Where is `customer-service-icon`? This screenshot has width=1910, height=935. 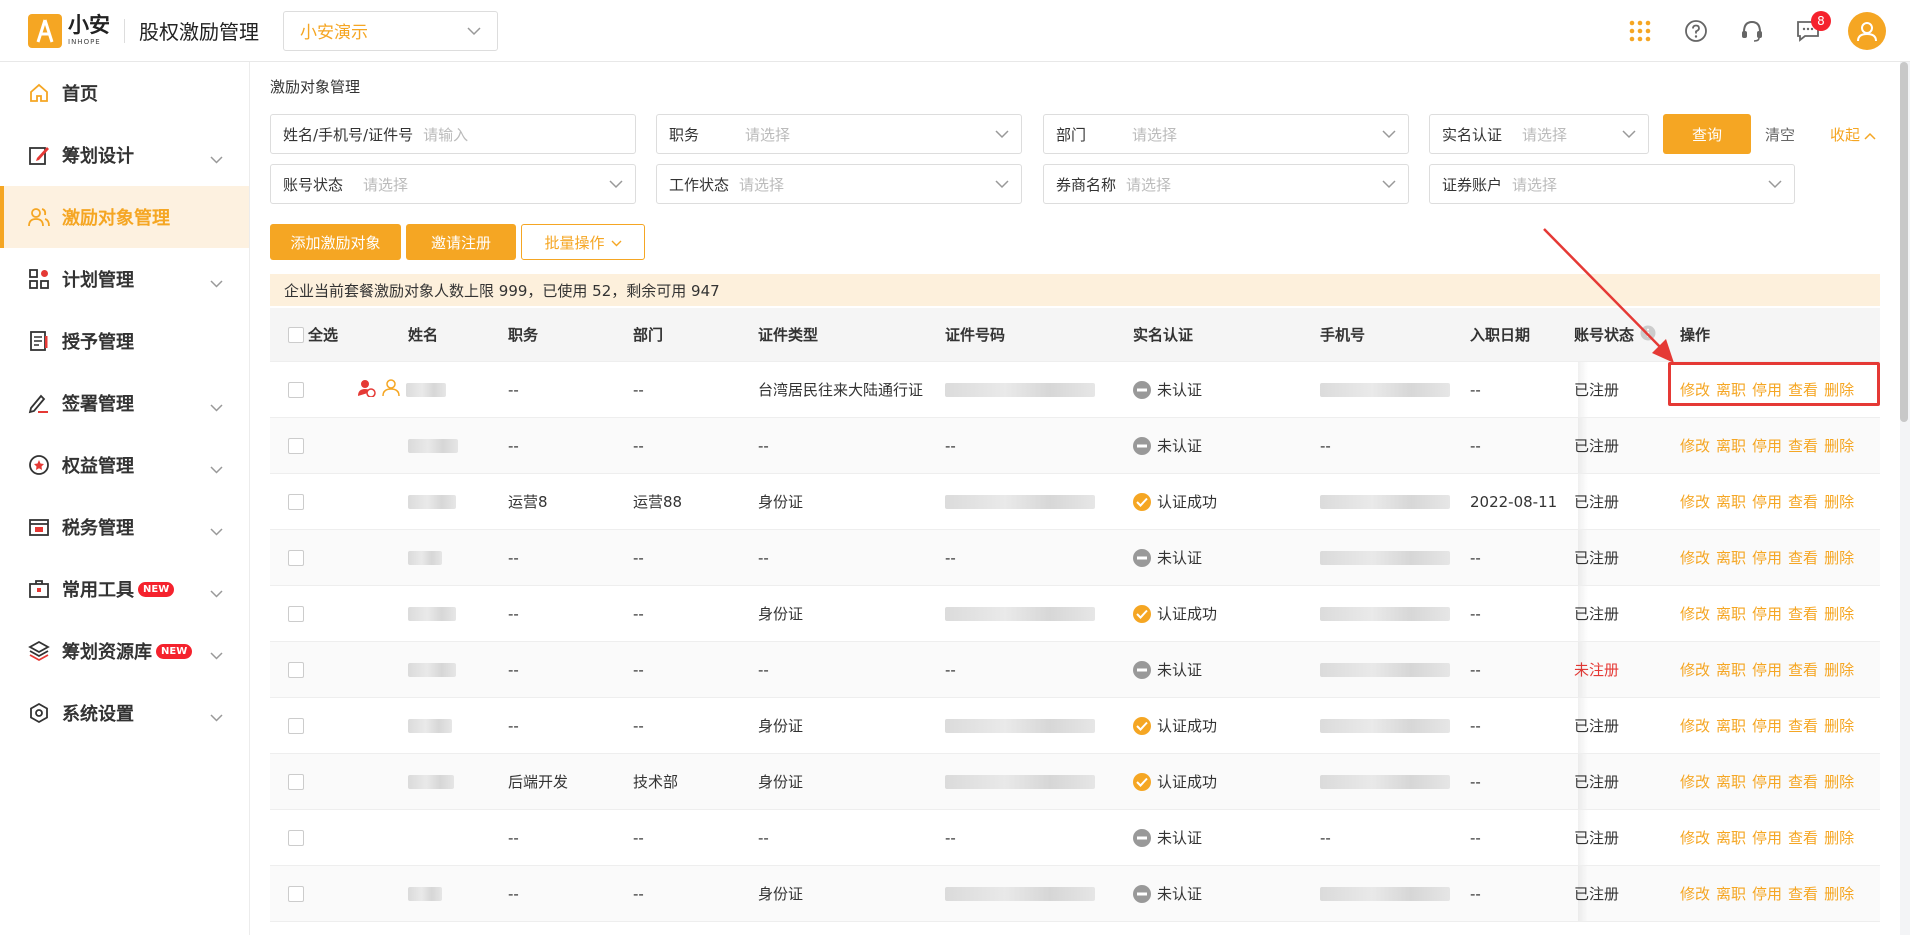 customer-service-icon is located at coordinates (1752, 31).